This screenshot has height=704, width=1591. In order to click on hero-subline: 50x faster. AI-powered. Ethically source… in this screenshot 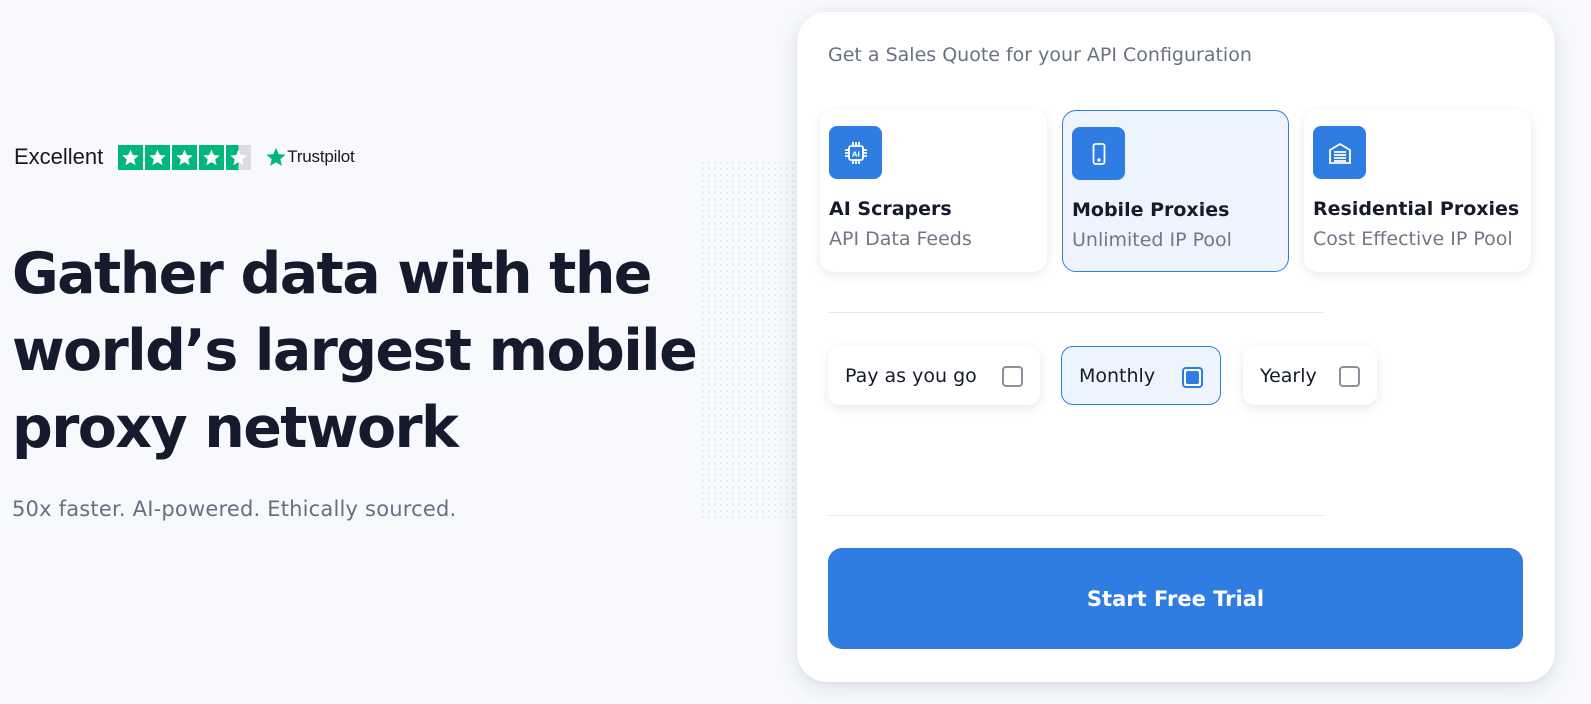, I will do `click(234, 509)`.